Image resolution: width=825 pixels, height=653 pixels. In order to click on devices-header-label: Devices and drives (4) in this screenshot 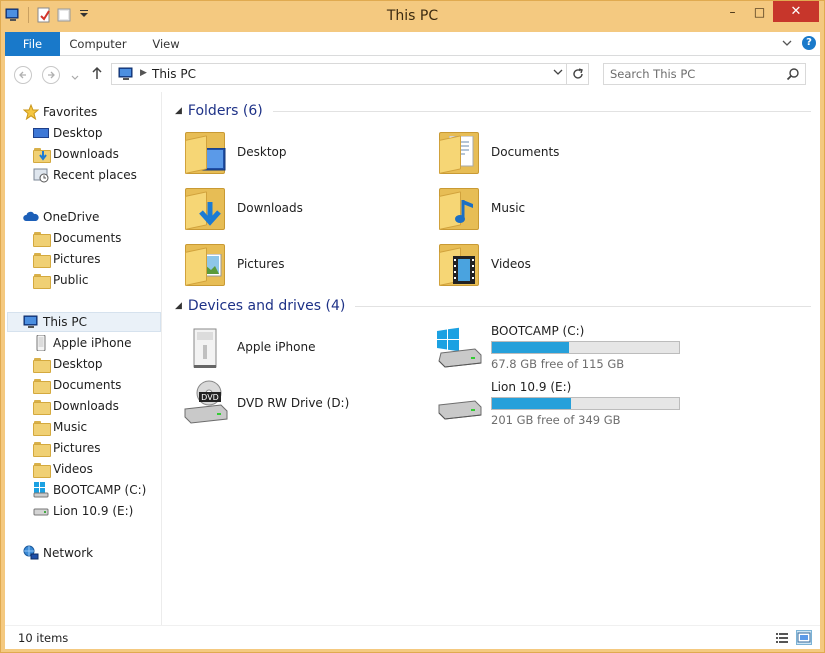, I will do `click(266, 306)`.